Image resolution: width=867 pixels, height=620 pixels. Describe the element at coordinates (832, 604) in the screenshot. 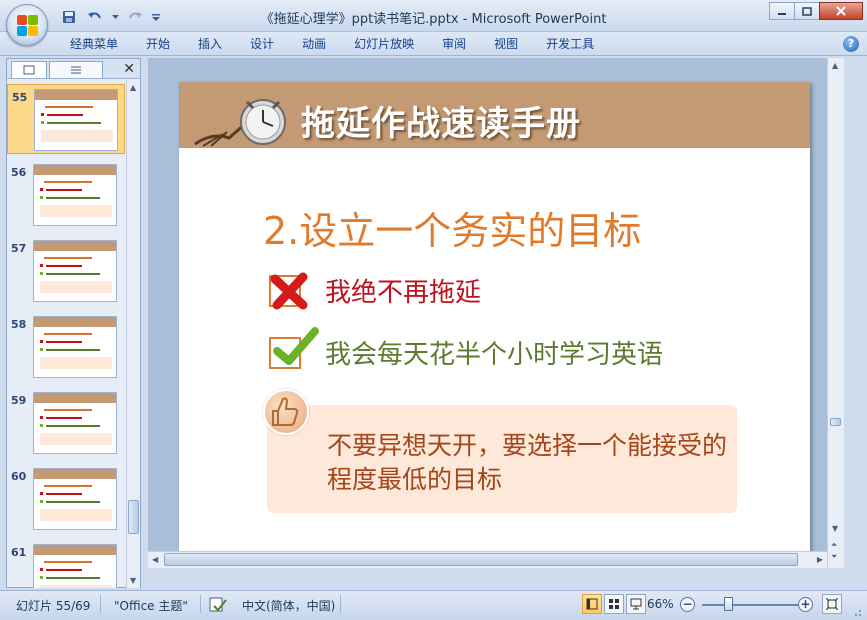

I see `fit-to-window-button` at that location.